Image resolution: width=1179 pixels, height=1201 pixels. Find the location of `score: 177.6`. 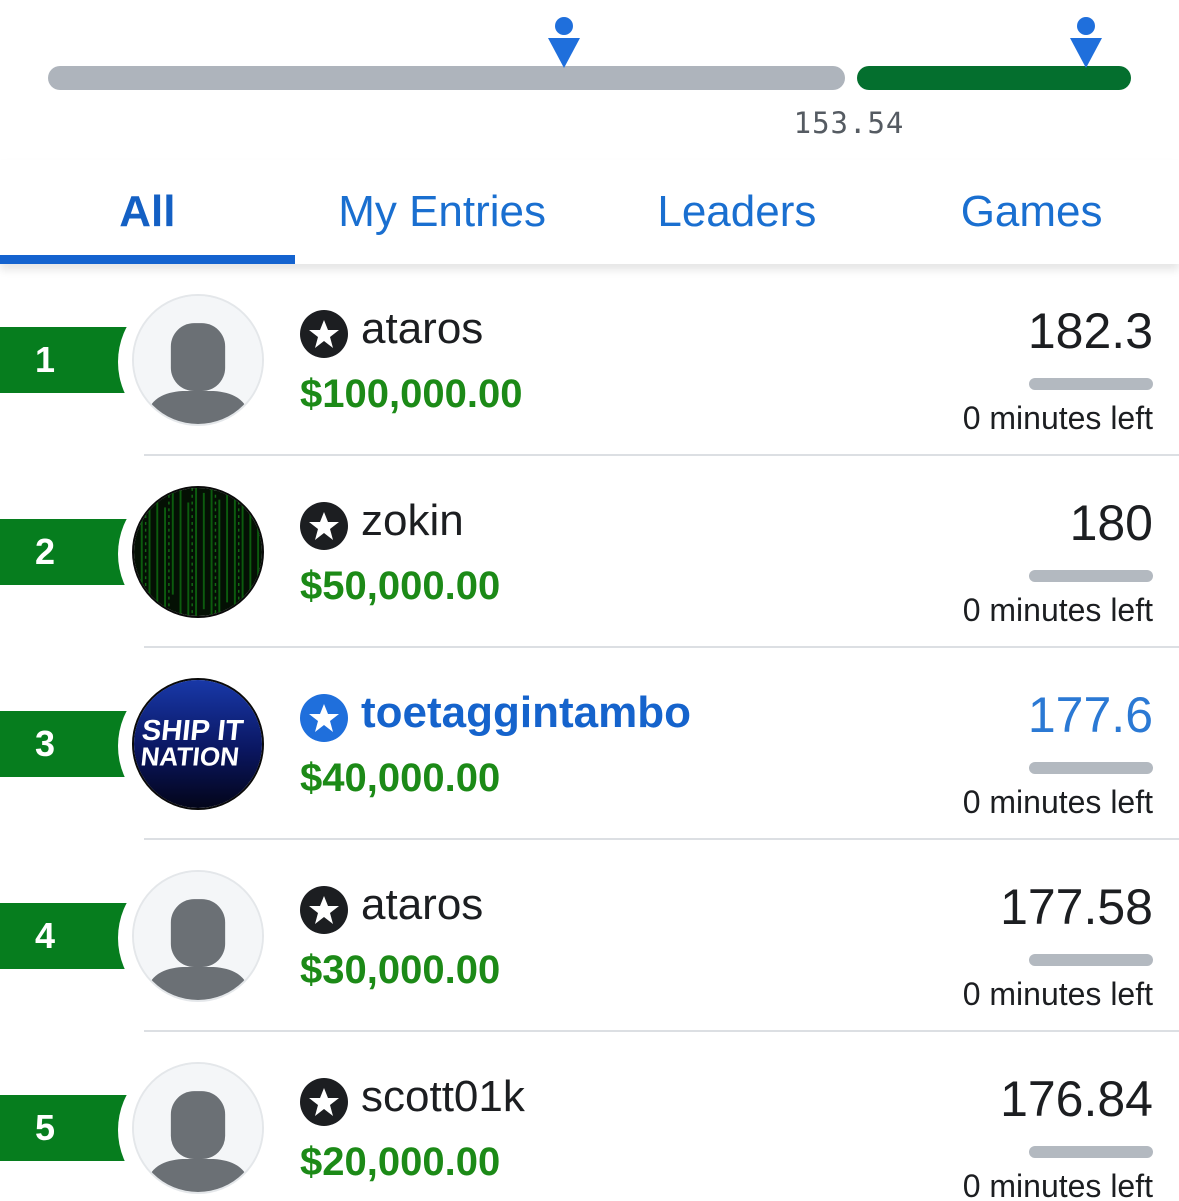

score: 177.6 is located at coordinates (1090, 715).